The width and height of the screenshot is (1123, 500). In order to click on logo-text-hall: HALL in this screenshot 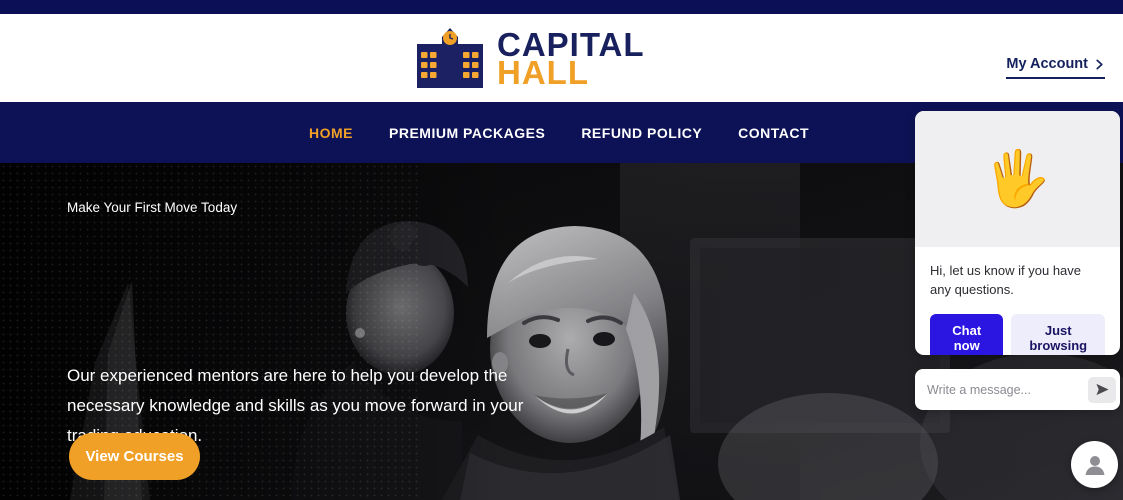, I will do `click(543, 72)`.